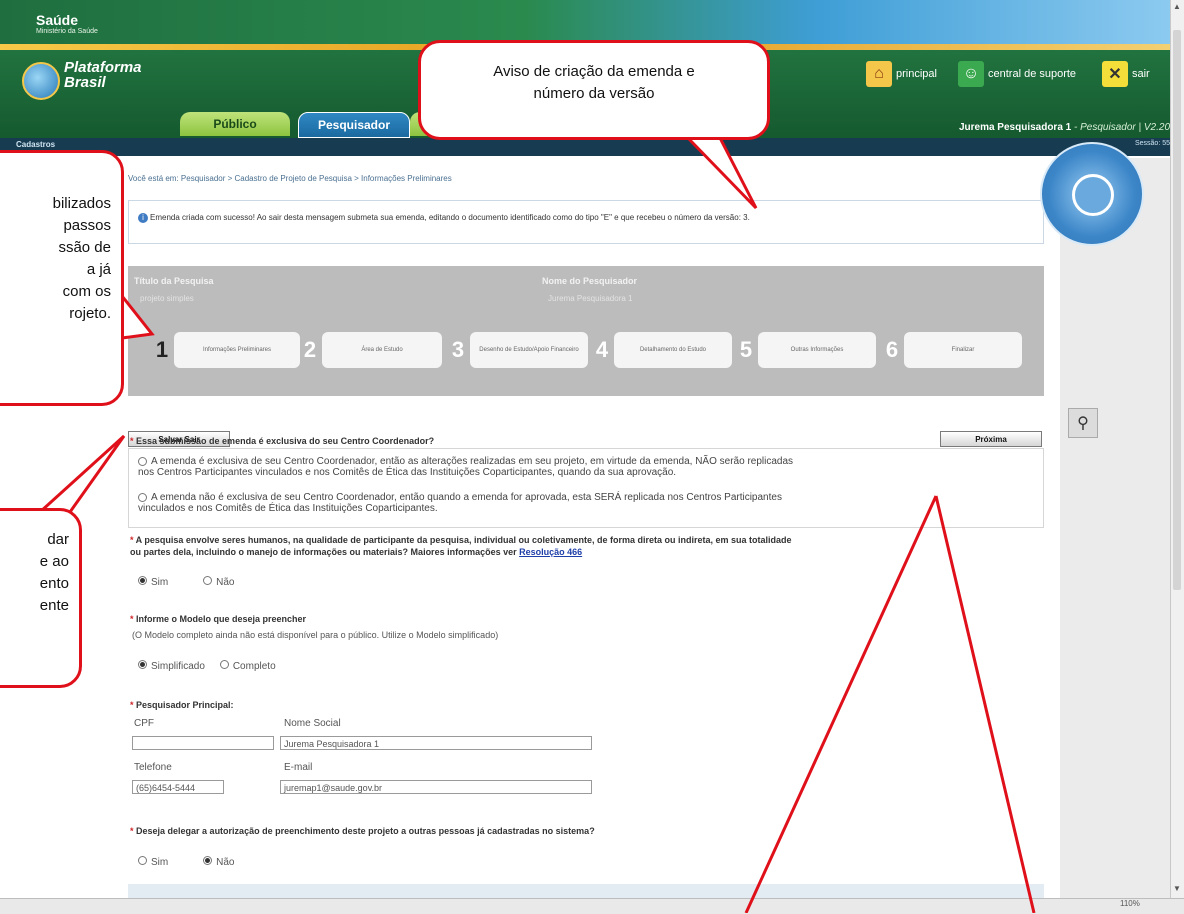 The height and width of the screenshot is (914, 1184). Describe the element at coordinates (203, 743) in the screenshot. I see `cpf-input` at that location.